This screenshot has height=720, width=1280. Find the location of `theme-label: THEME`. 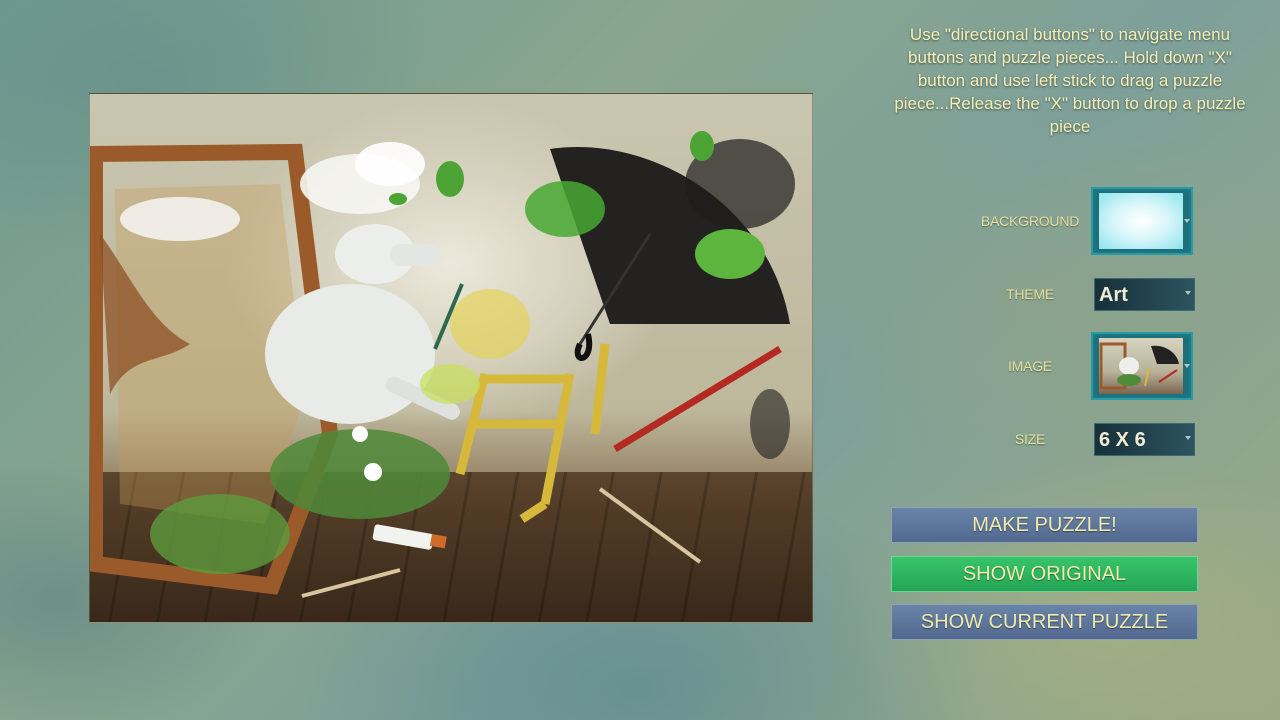

theme-label: THEME is located at coordinates (1029, 294).